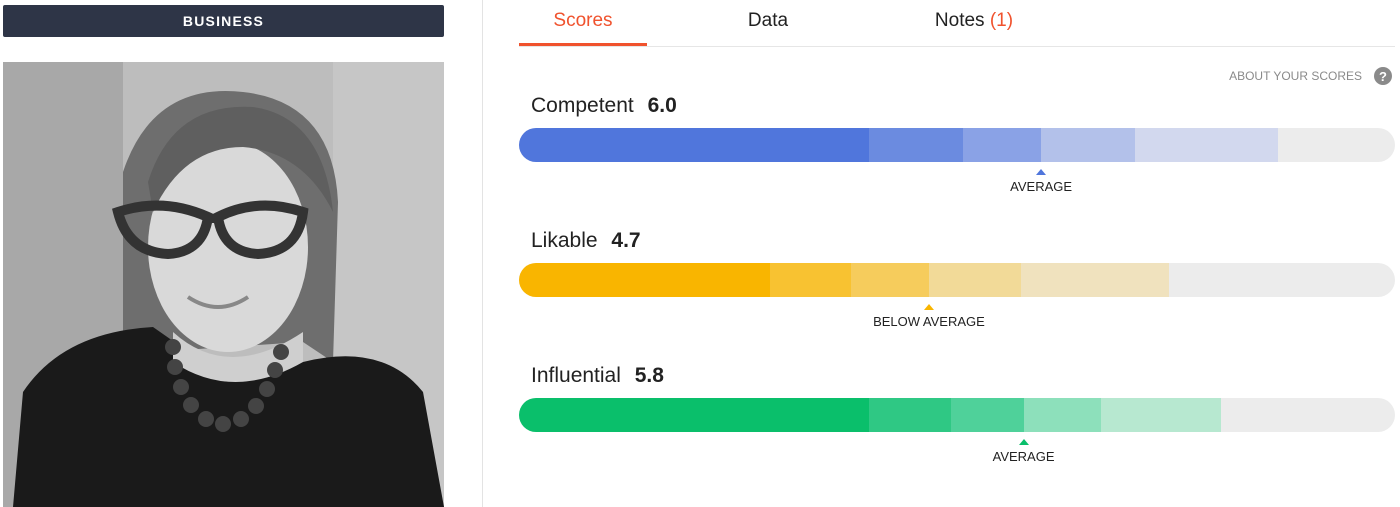 This screenshot has width=1400, height=507. I want to click on category-header: BUSINESS, so click(223, 21).